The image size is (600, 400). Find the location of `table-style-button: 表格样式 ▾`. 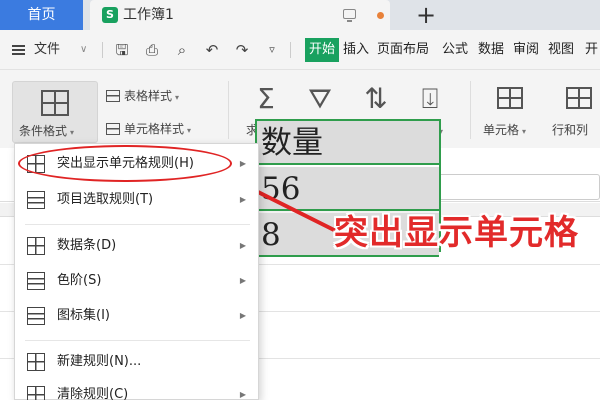

table-style-button: 表格样式 ▾ is located at coordinates (142, 96).